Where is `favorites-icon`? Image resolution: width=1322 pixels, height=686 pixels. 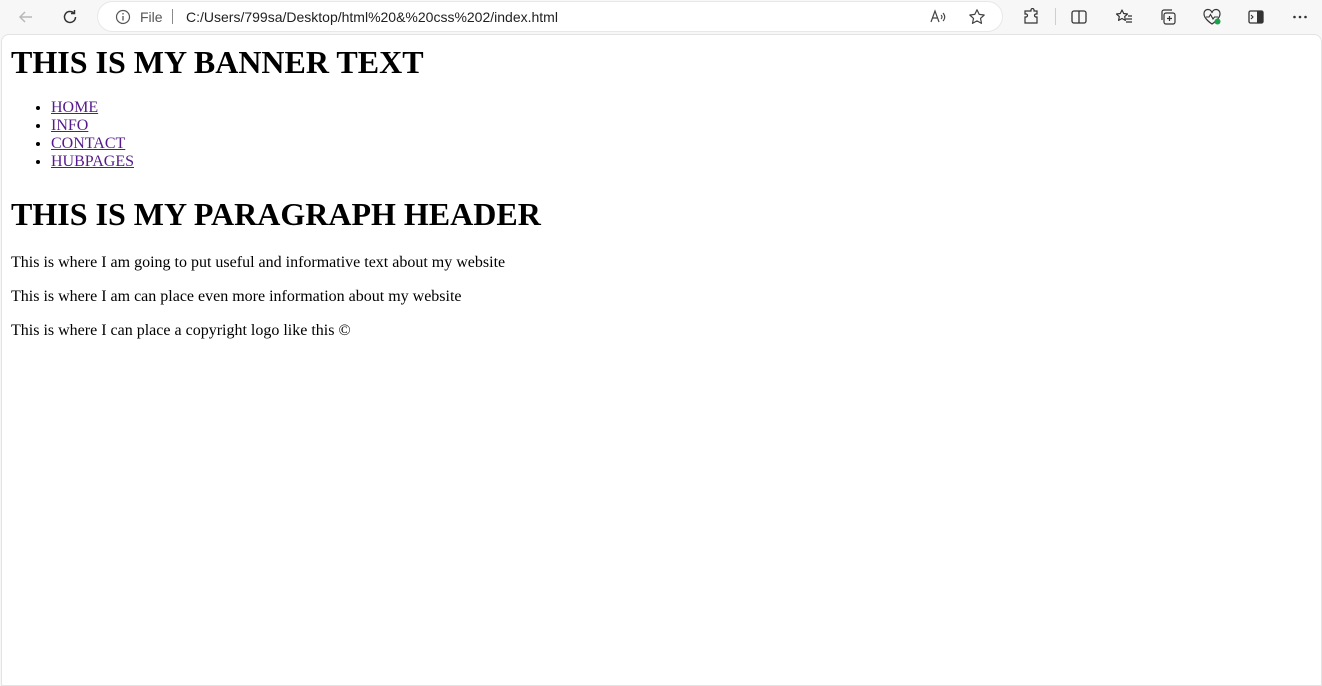 favorites-icon is located at coordinates (1124, 17).